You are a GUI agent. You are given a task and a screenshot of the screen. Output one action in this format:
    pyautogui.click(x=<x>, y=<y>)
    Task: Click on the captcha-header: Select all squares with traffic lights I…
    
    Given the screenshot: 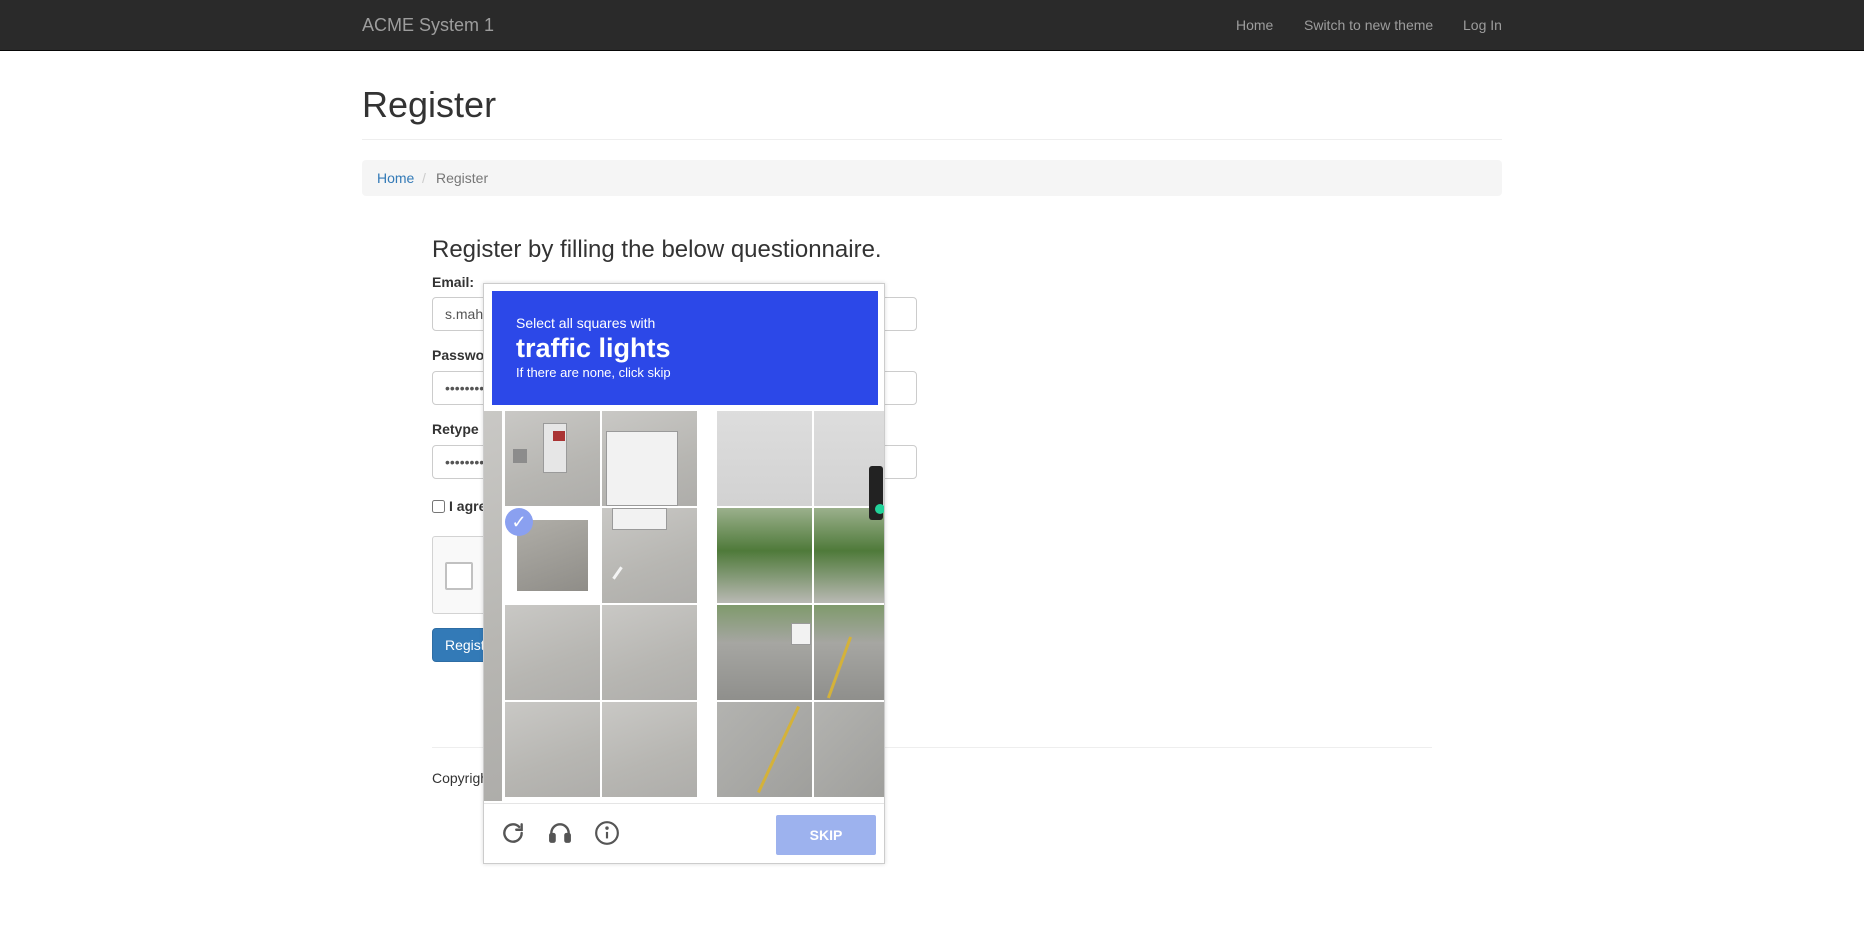 What is the action you would take?
    pyautogui.click(x=685, y=348)
    